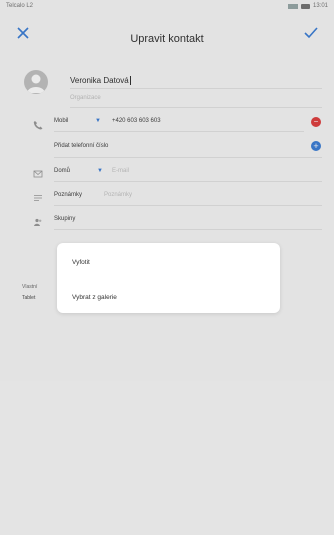  What do you see at coordinates (30, 287) in the screenshot?
I see `section-label-partial: Vlastní` at bounding box center [30, 287].